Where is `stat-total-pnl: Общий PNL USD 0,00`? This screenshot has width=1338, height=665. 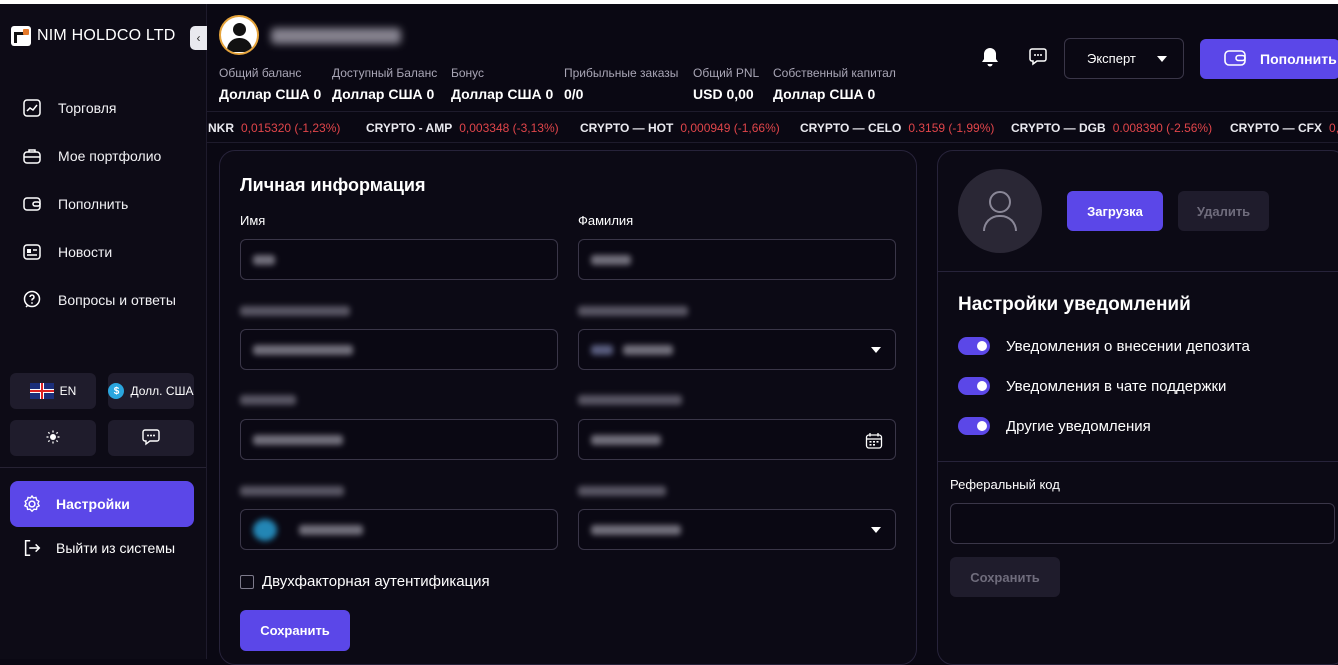
stat-total-pnl: Общий PNL USD 0,00 is located at coordinates (726, 84).